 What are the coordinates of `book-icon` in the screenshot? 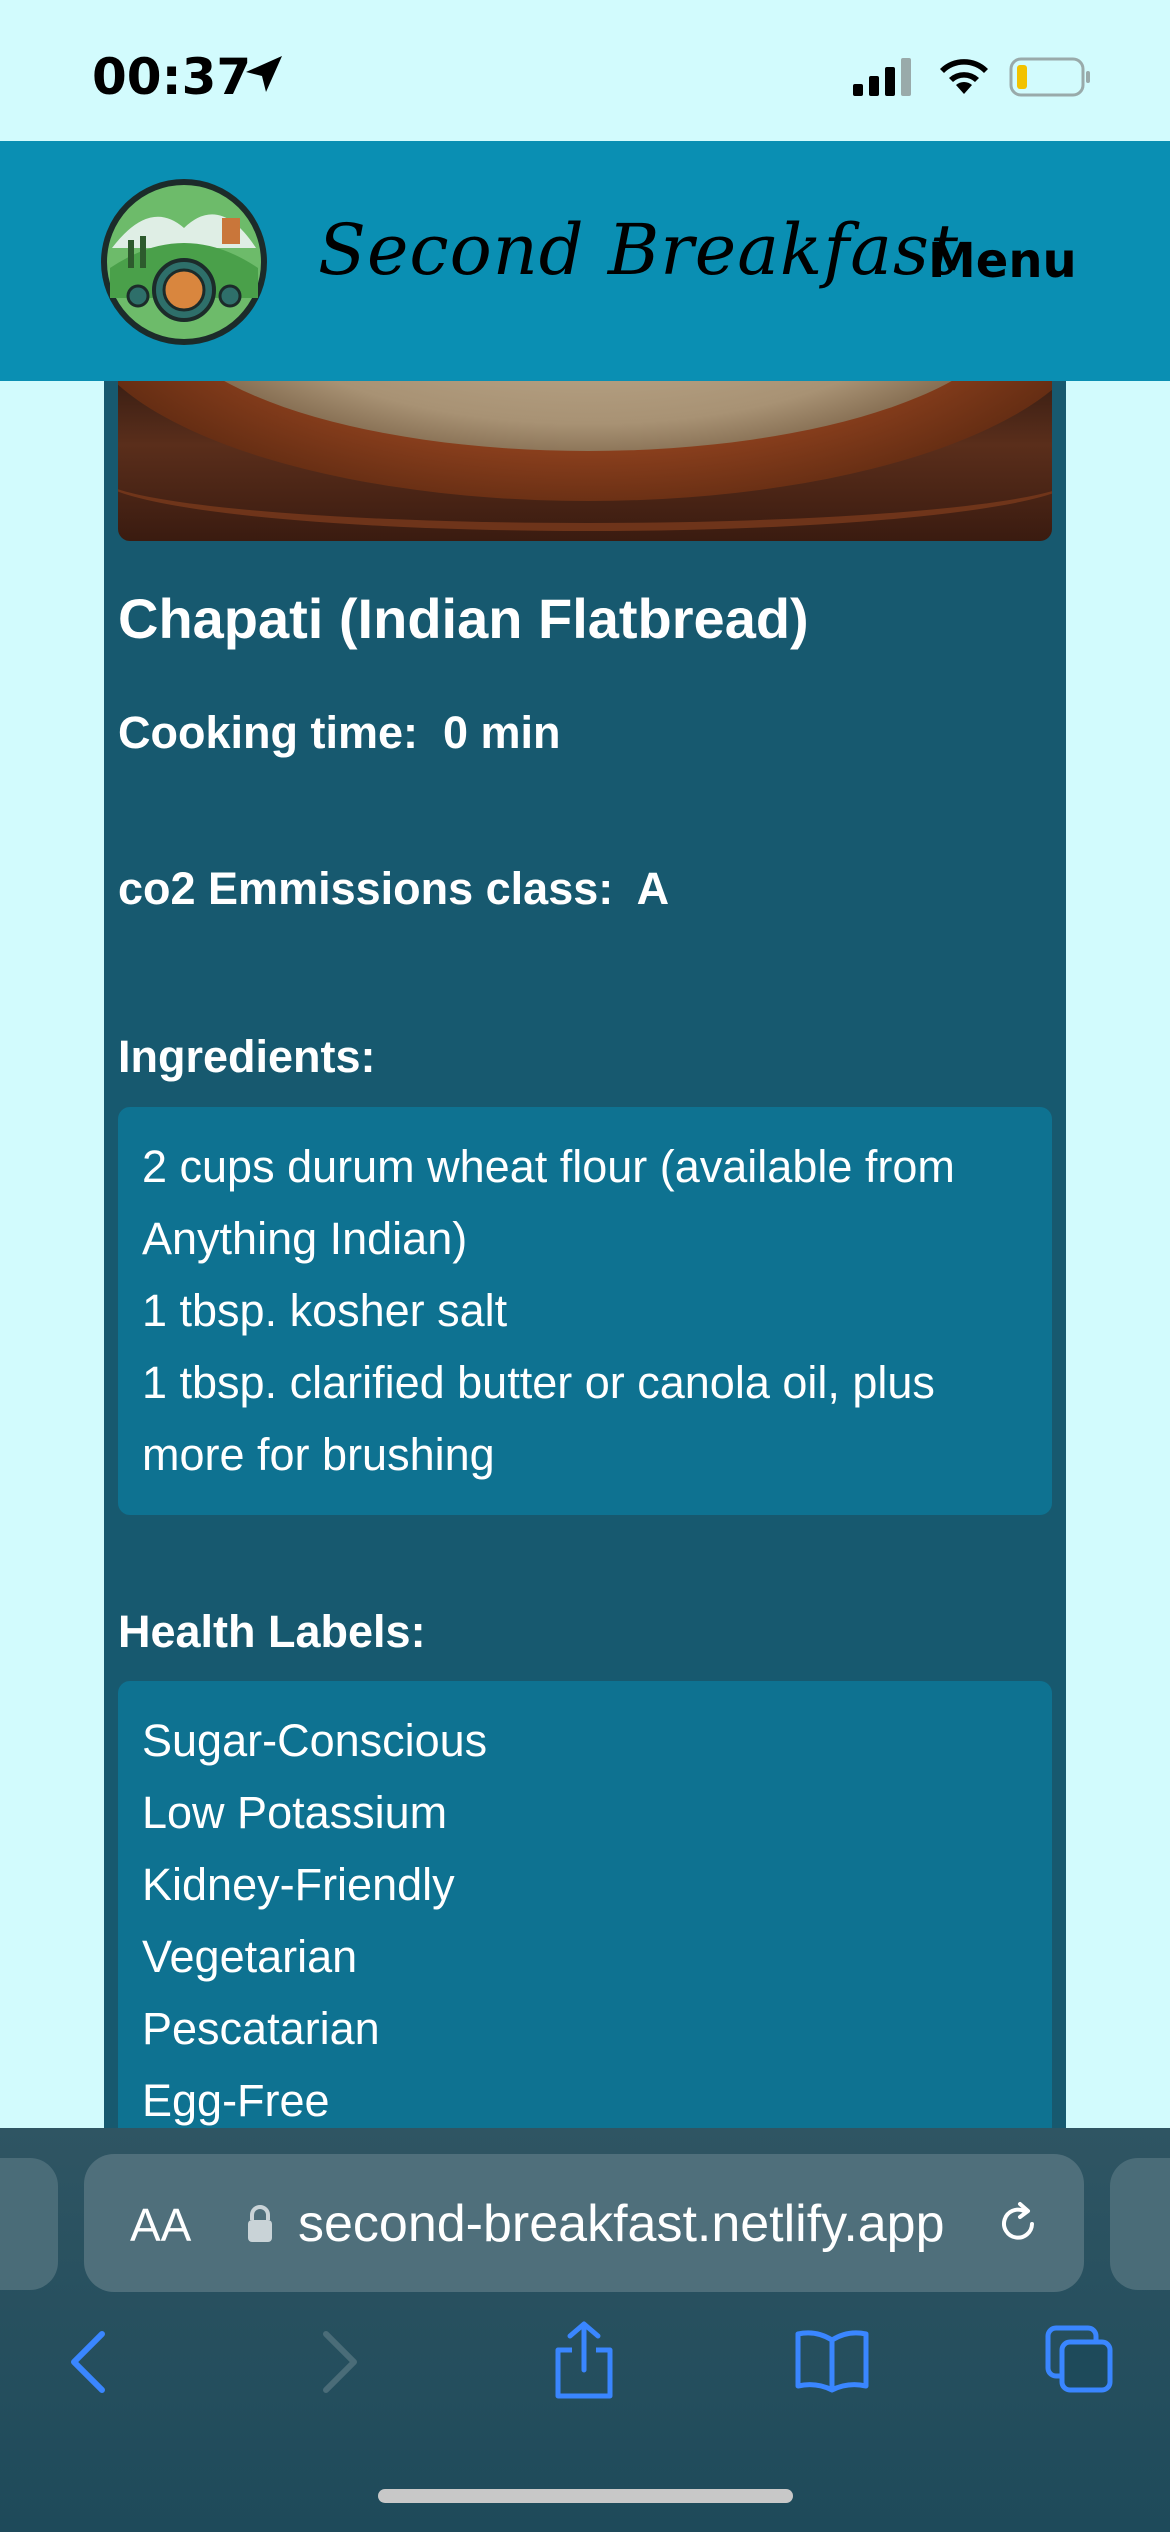 It's located at (832, 2361).